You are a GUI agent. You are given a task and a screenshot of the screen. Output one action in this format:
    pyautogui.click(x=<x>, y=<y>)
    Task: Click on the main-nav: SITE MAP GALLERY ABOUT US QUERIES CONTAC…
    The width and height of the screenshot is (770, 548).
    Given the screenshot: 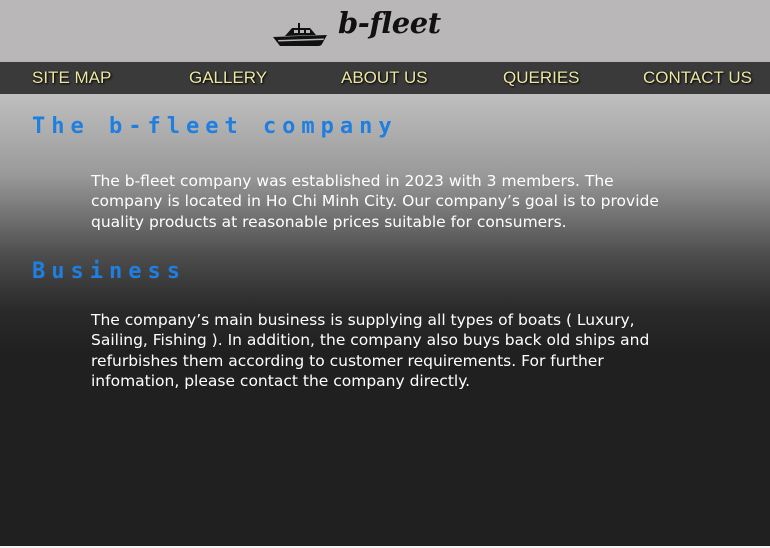 What is the action you would take?
    pyautogui.click(x=385, y=78)
    